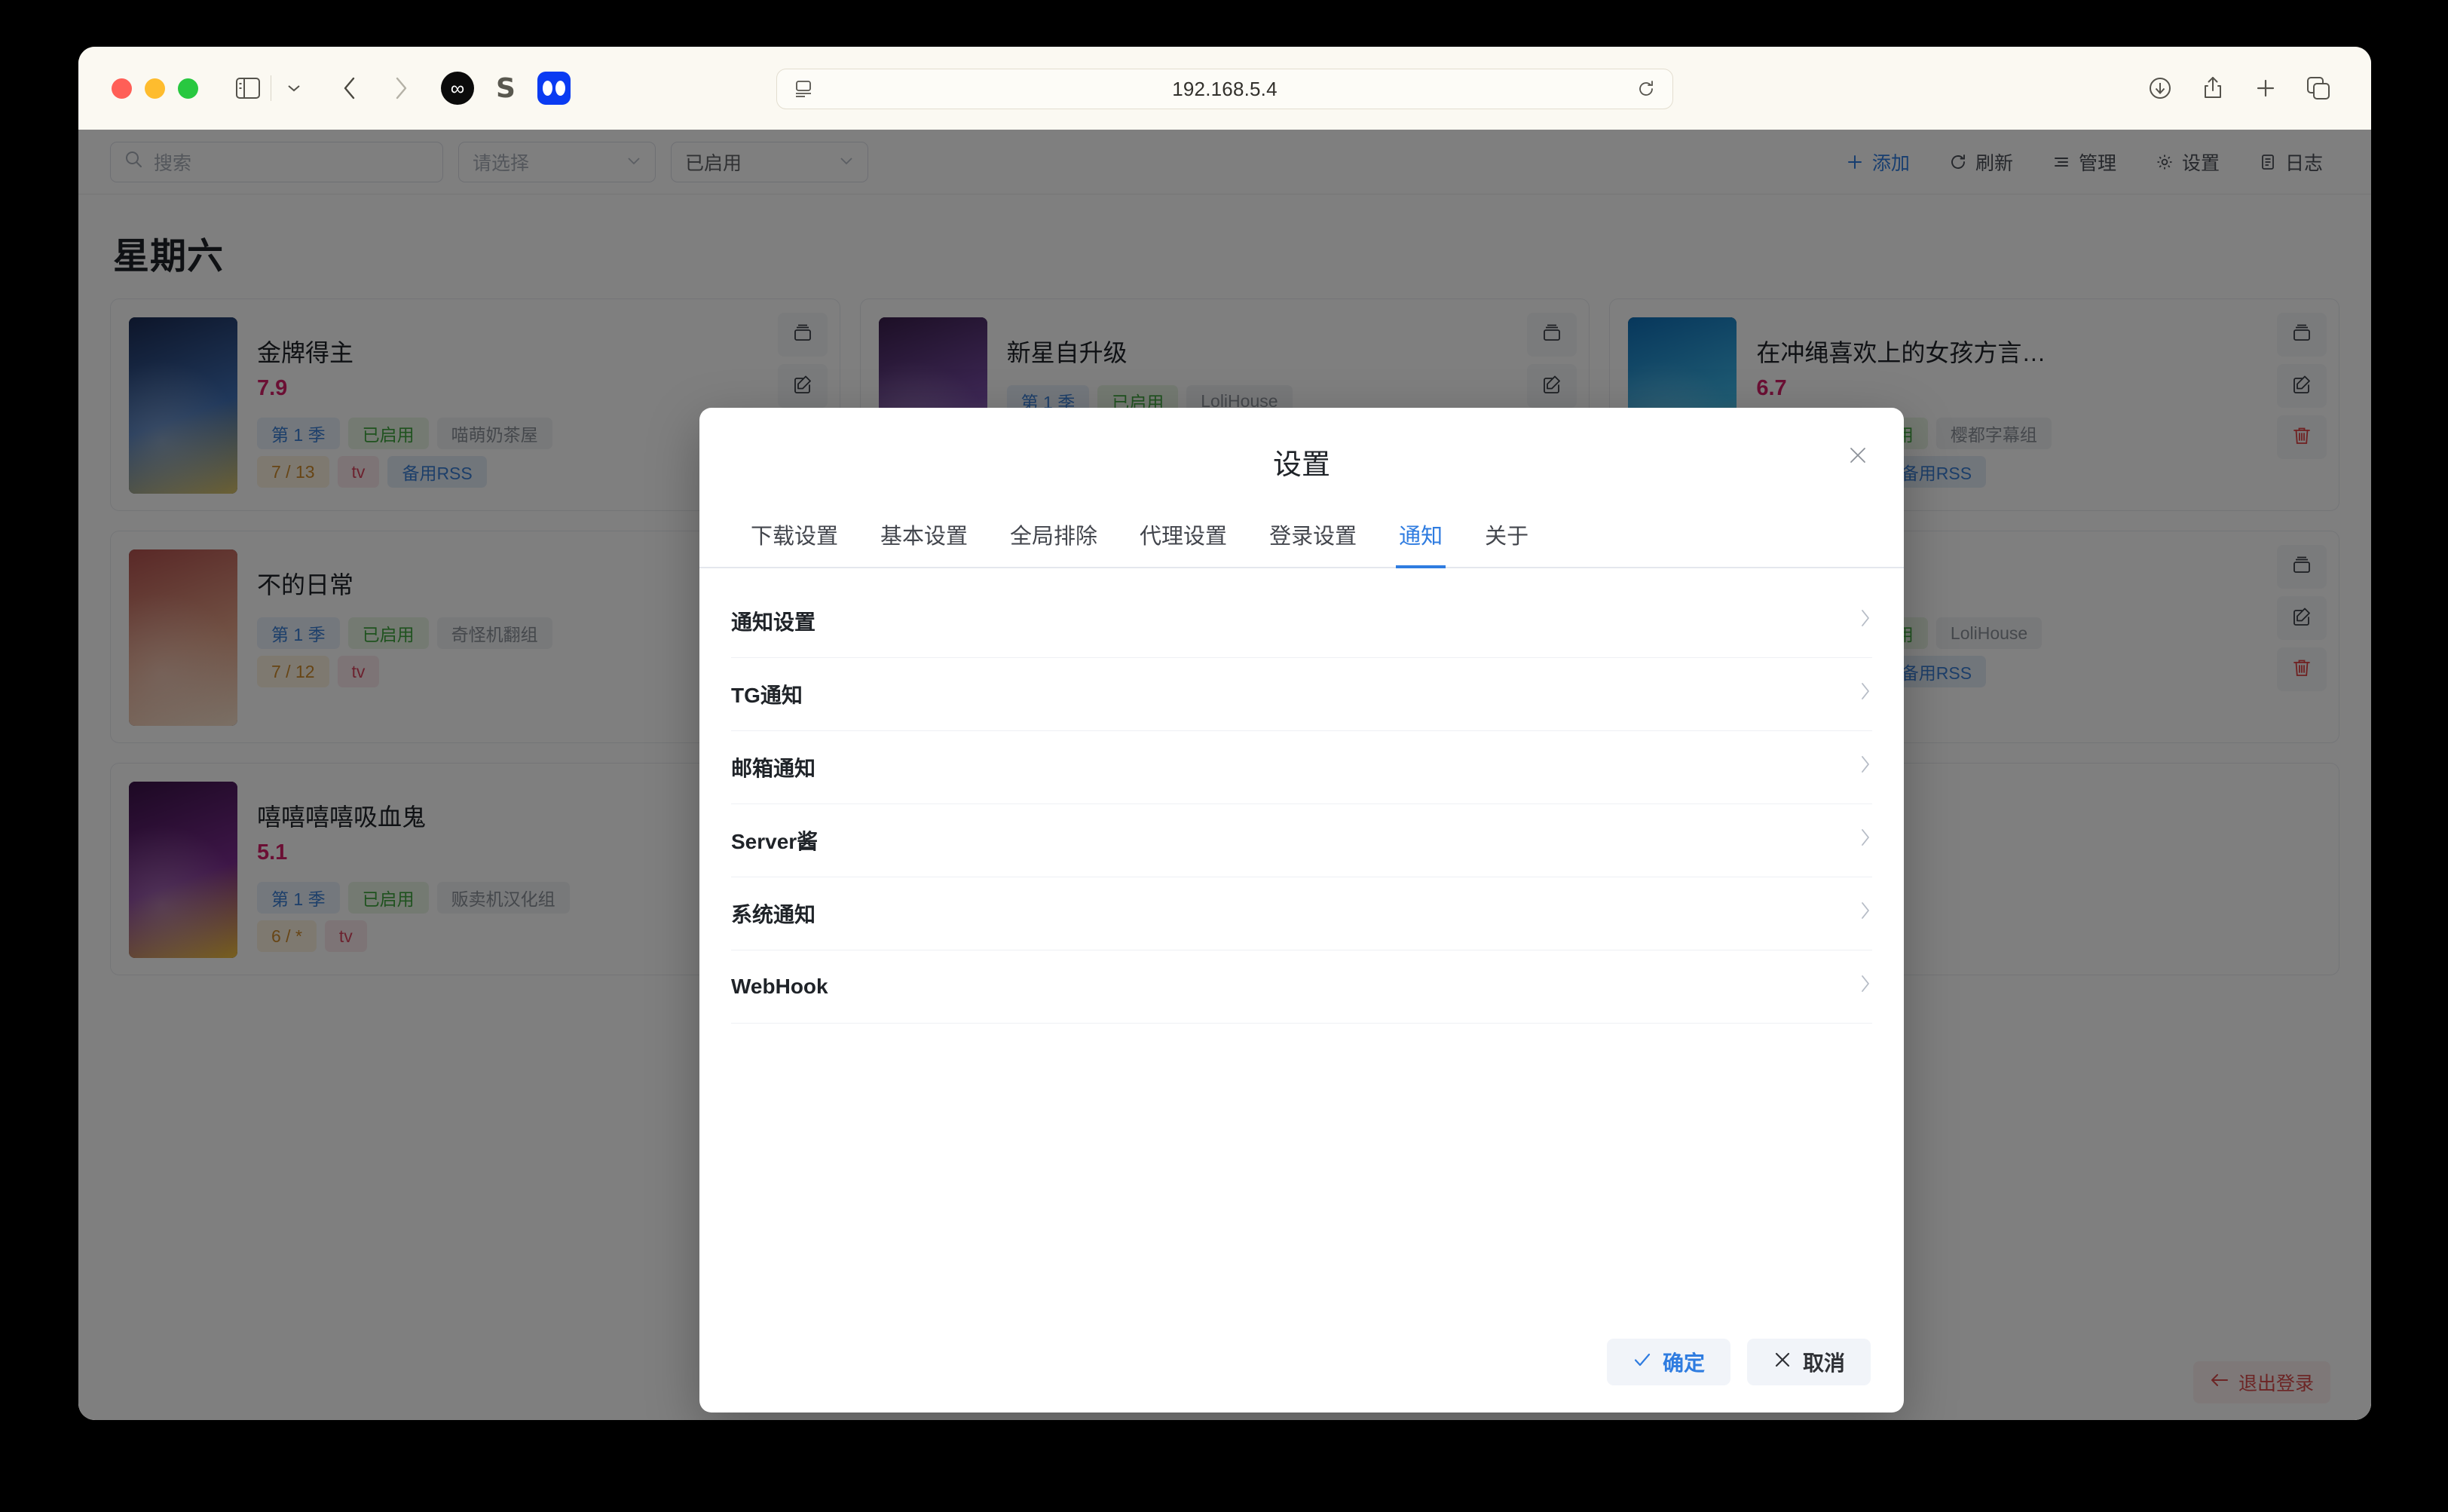  What do you see at coordinates (1301, 913) in the screenshot?
I see `settings-row: 系统通知` at bounding box center [1301, 913].